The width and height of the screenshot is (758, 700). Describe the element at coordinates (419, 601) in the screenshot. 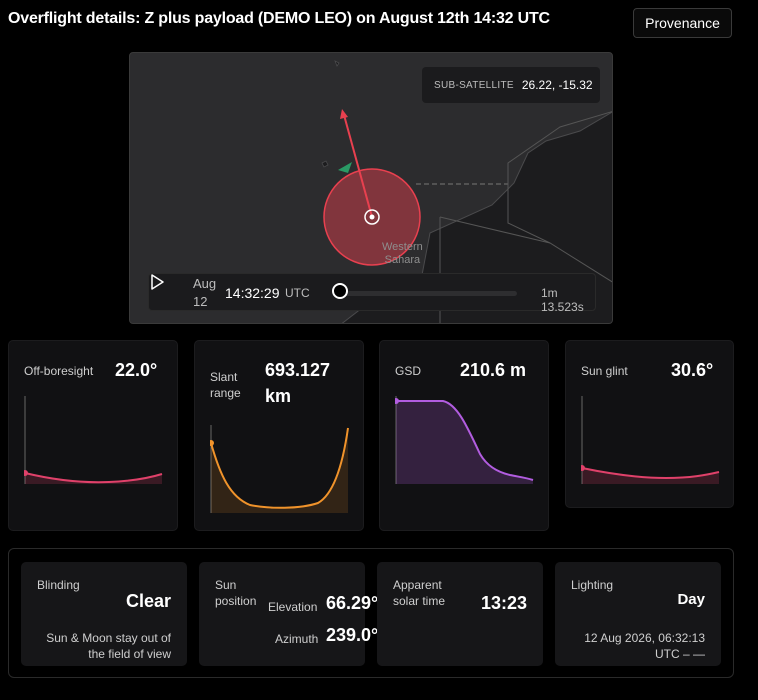

I see `solar-time-label-line2: solar time` at that location.